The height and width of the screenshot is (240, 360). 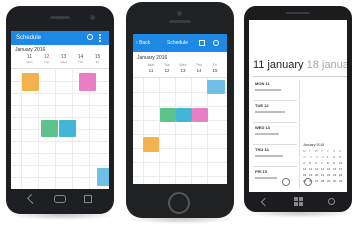 What do you see at coordinates (327, 65) in the screenshot?
I see `date-secondary: 18 january` at bounding box center [327, 65].